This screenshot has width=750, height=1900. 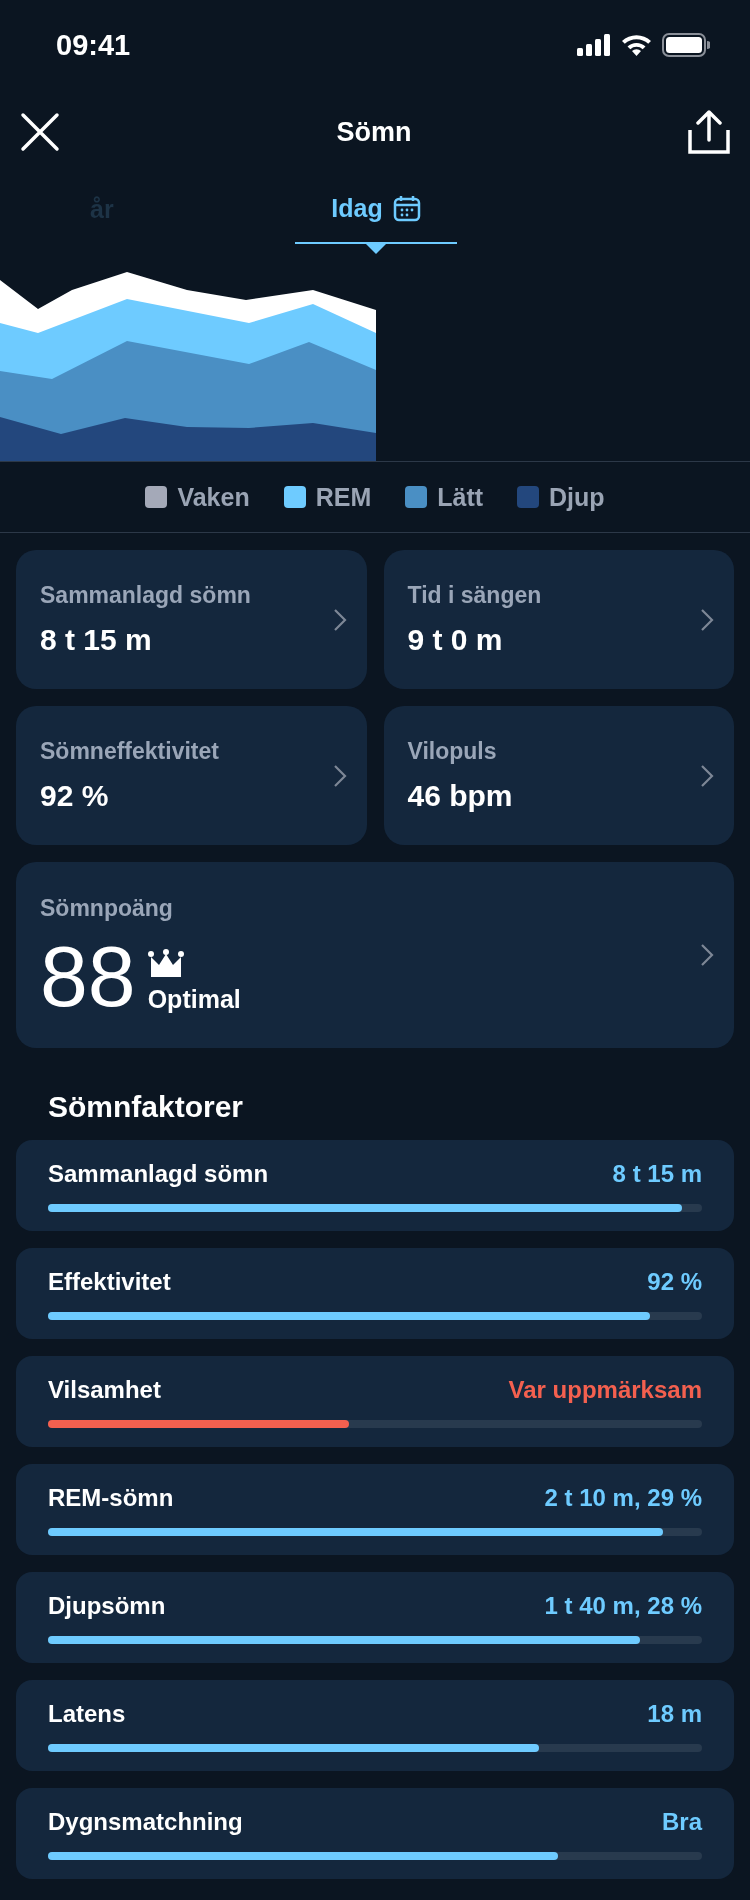 I want to click on factor-value: Var uppmärksam, so click(x=605, y=1389).